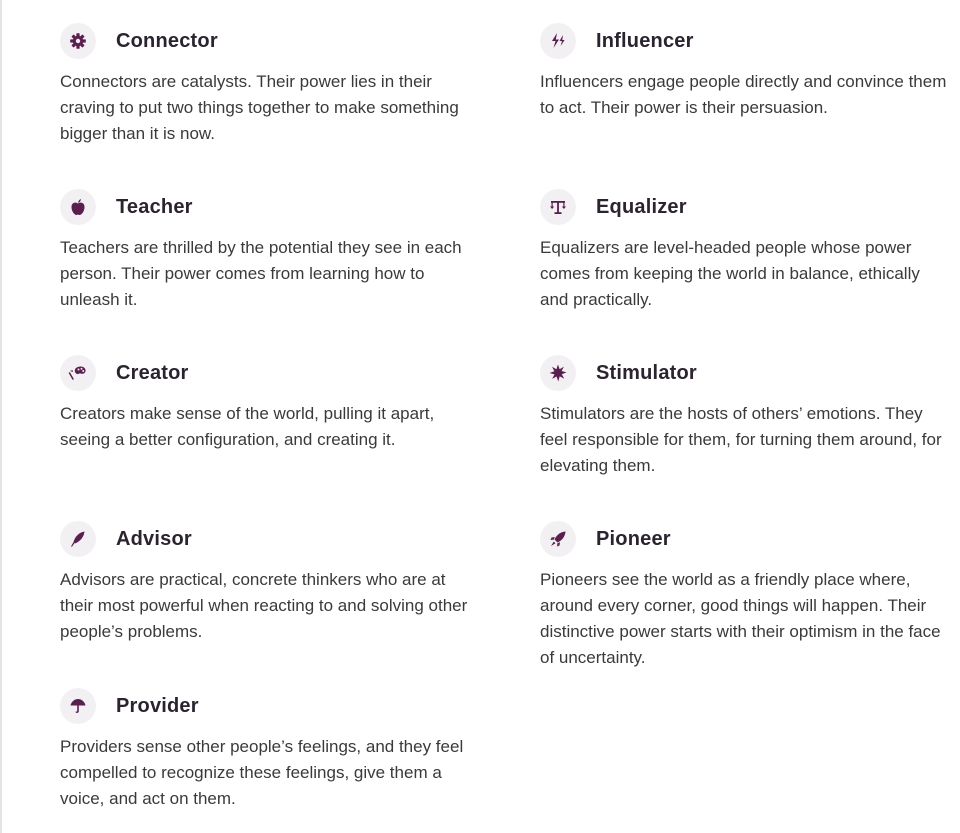 This screenshot has width=960, height=833. I want to click on card-header: Influencer, so click(745, 41).